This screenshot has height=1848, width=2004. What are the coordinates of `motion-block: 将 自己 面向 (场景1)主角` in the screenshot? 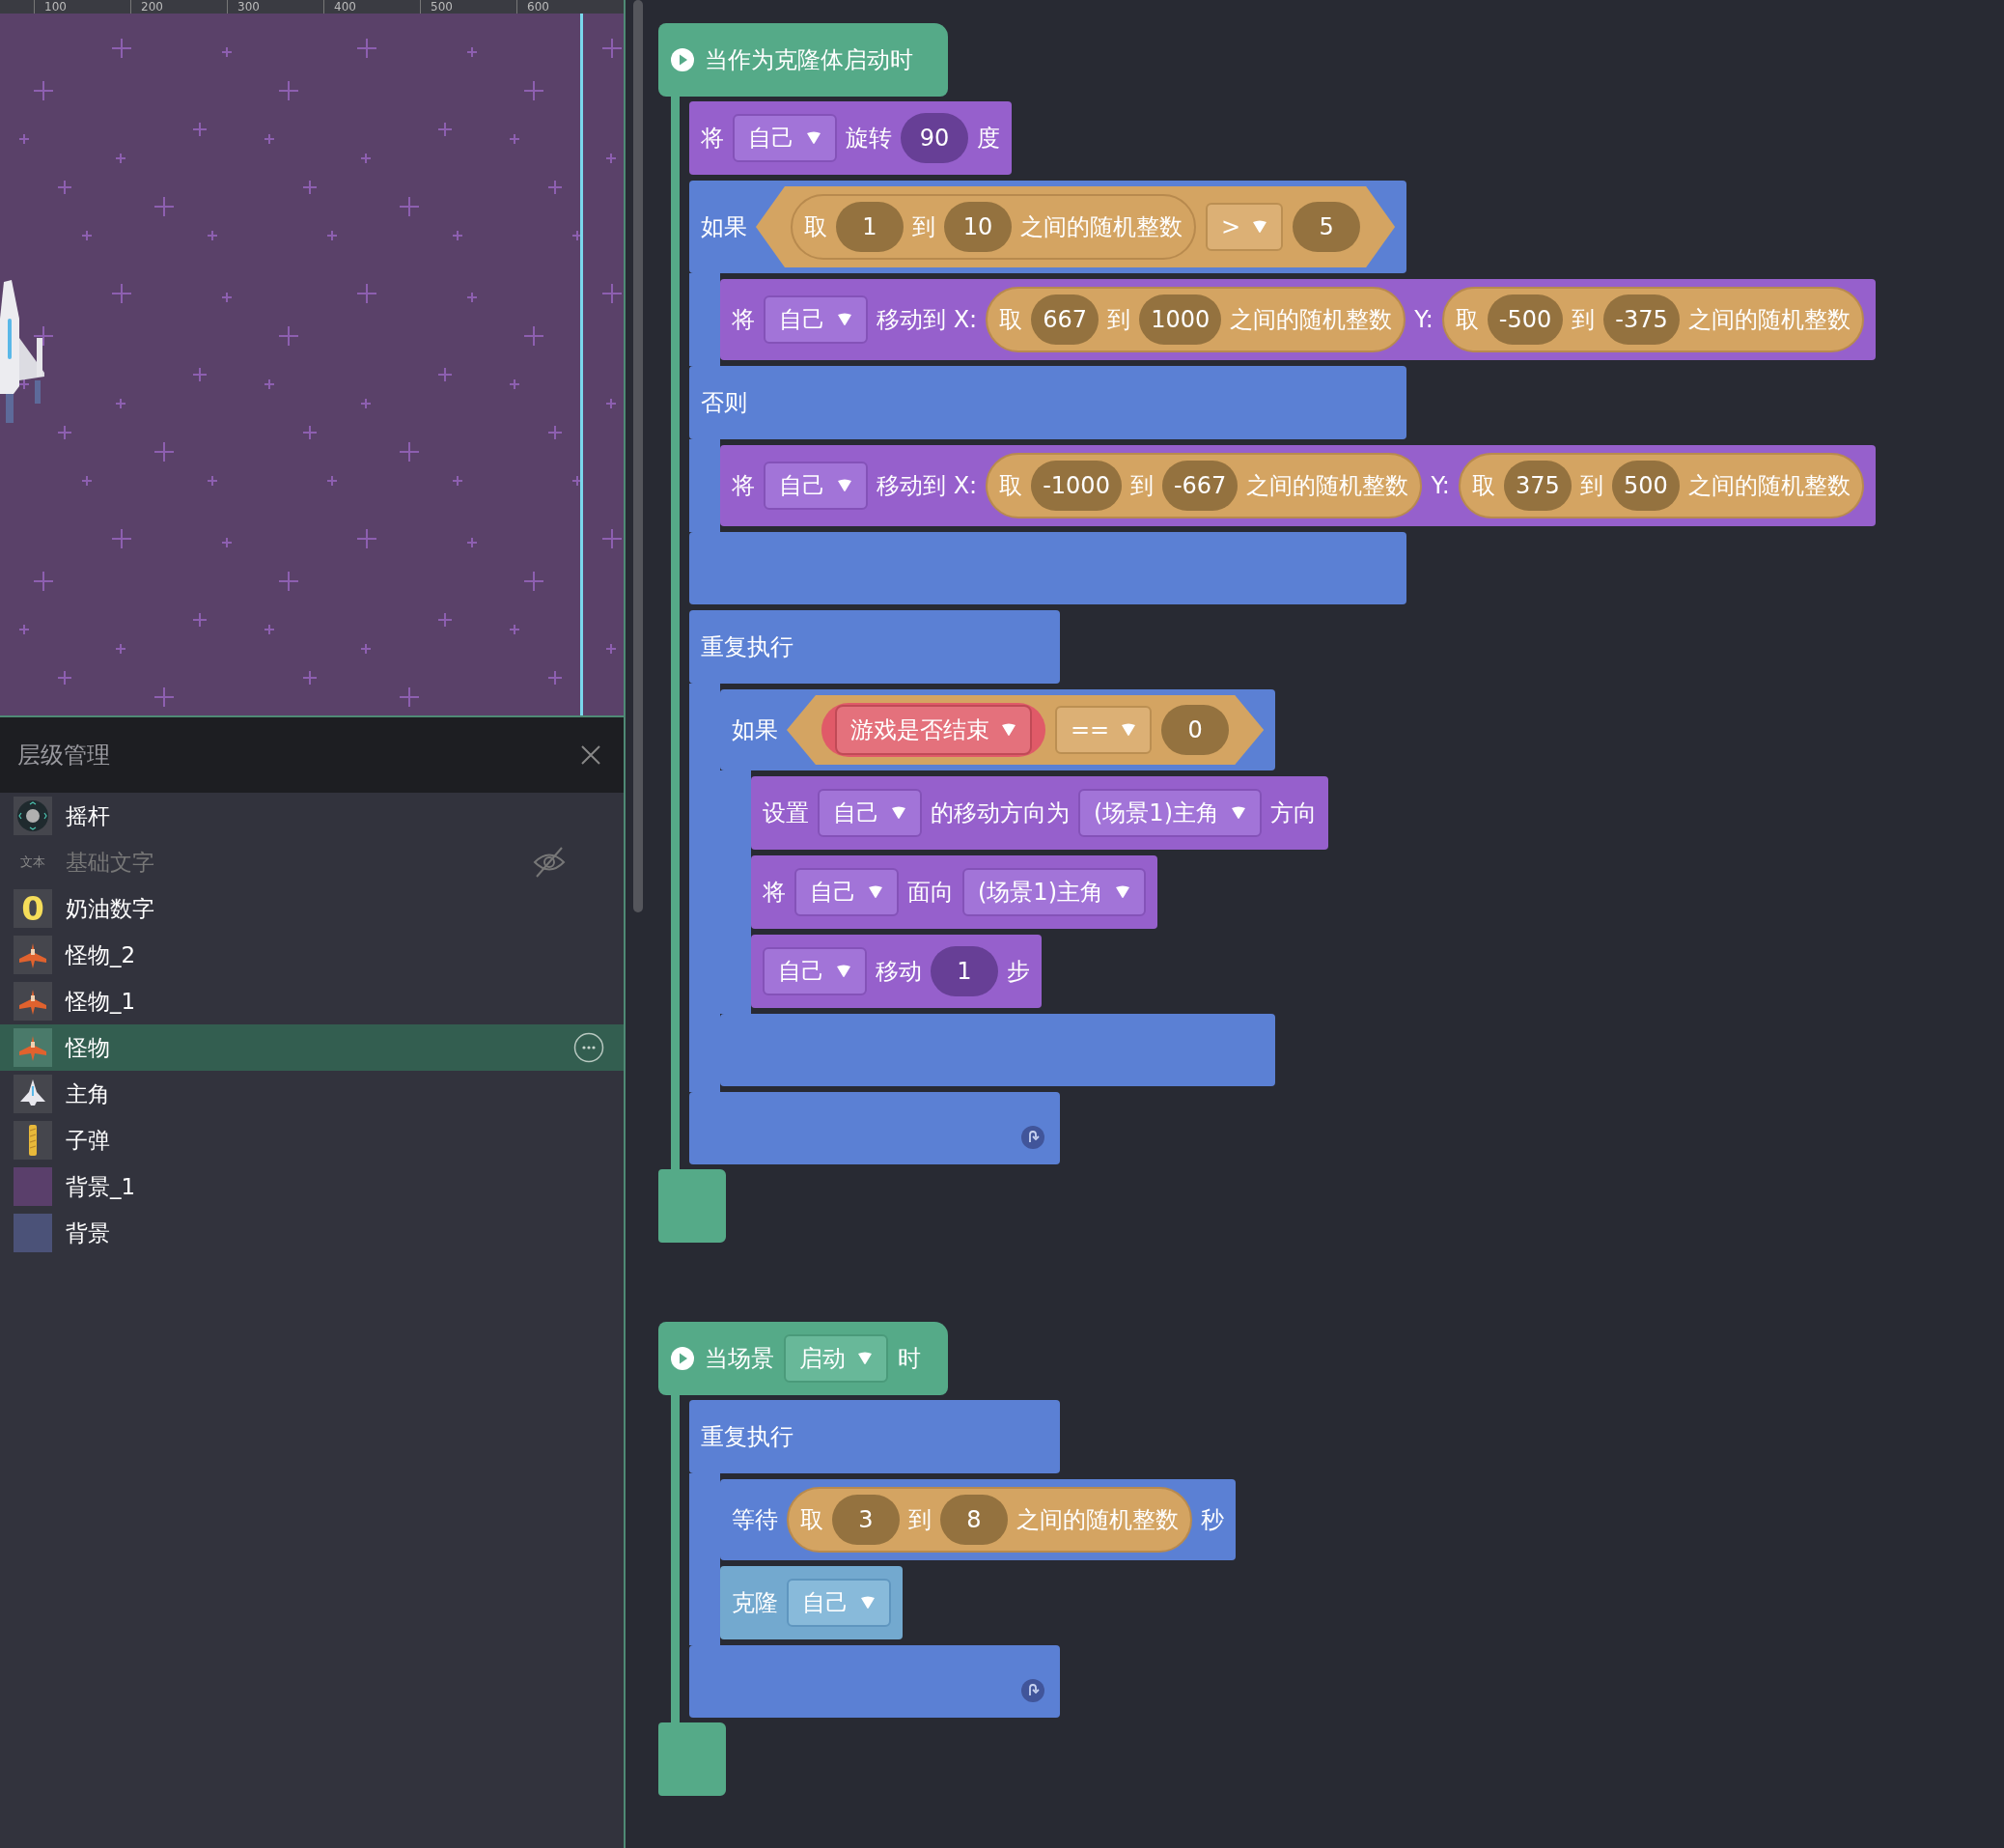 It's located at (954, 892).